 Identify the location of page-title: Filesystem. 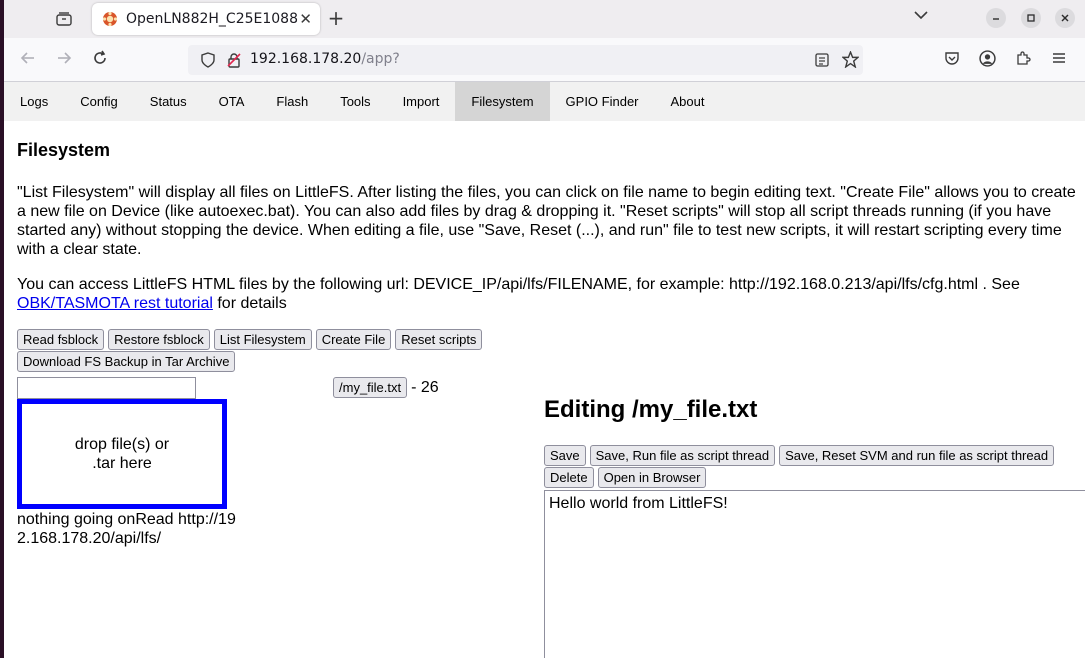
(64, 150).